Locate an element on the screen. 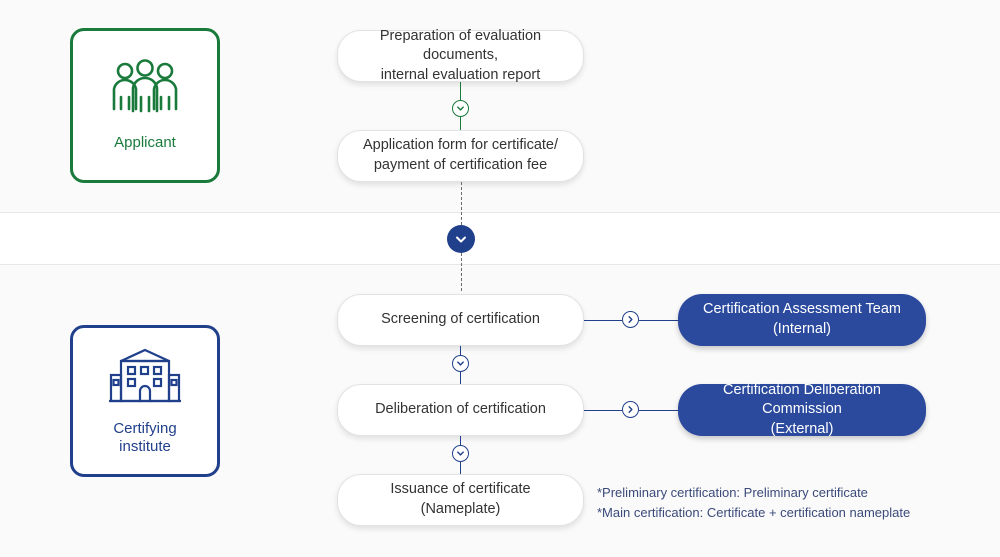 Image resolution: width=1000 pixels, height=557 pixels. people-group-icon is located at coordinates (145, 89).